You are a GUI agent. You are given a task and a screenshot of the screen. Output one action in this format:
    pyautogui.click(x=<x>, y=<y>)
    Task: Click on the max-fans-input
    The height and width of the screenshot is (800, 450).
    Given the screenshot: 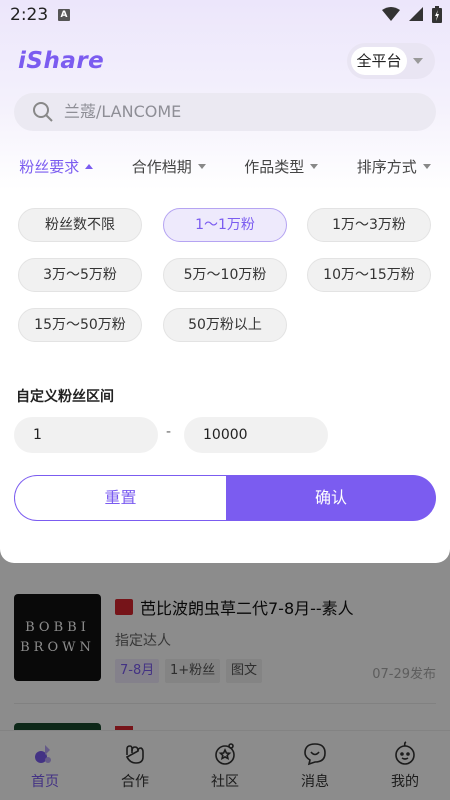 What is the action you would take?
    pyautogui.click(x=256, y=435)
    